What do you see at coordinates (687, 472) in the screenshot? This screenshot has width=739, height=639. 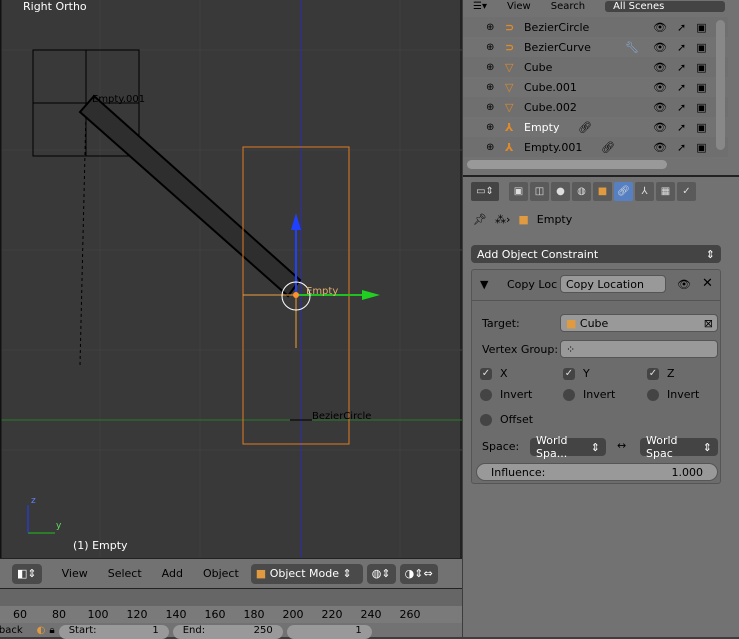 I see `influence-value: 1.000` at bounding box center [687, 472].